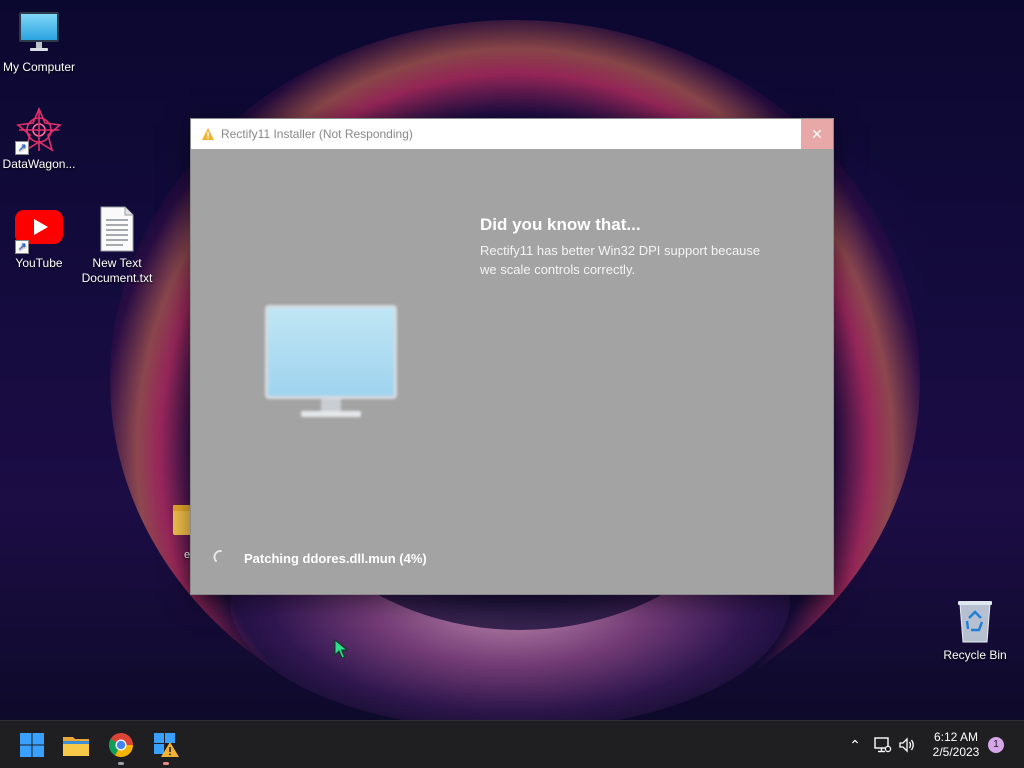 The image size is (1024, 768). What do you see at coordinates (956, 737) in the screenshot?
I see `clock-time: 6:12 AM` at bounding box center [956, 737].